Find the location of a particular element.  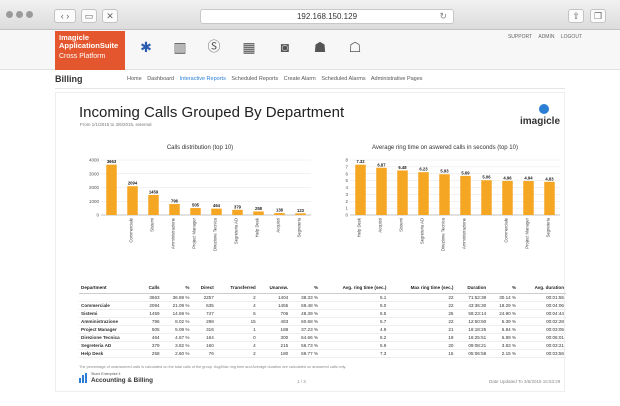

menu-create-alarm: Create Alarm is located at coordinates (300, 79).